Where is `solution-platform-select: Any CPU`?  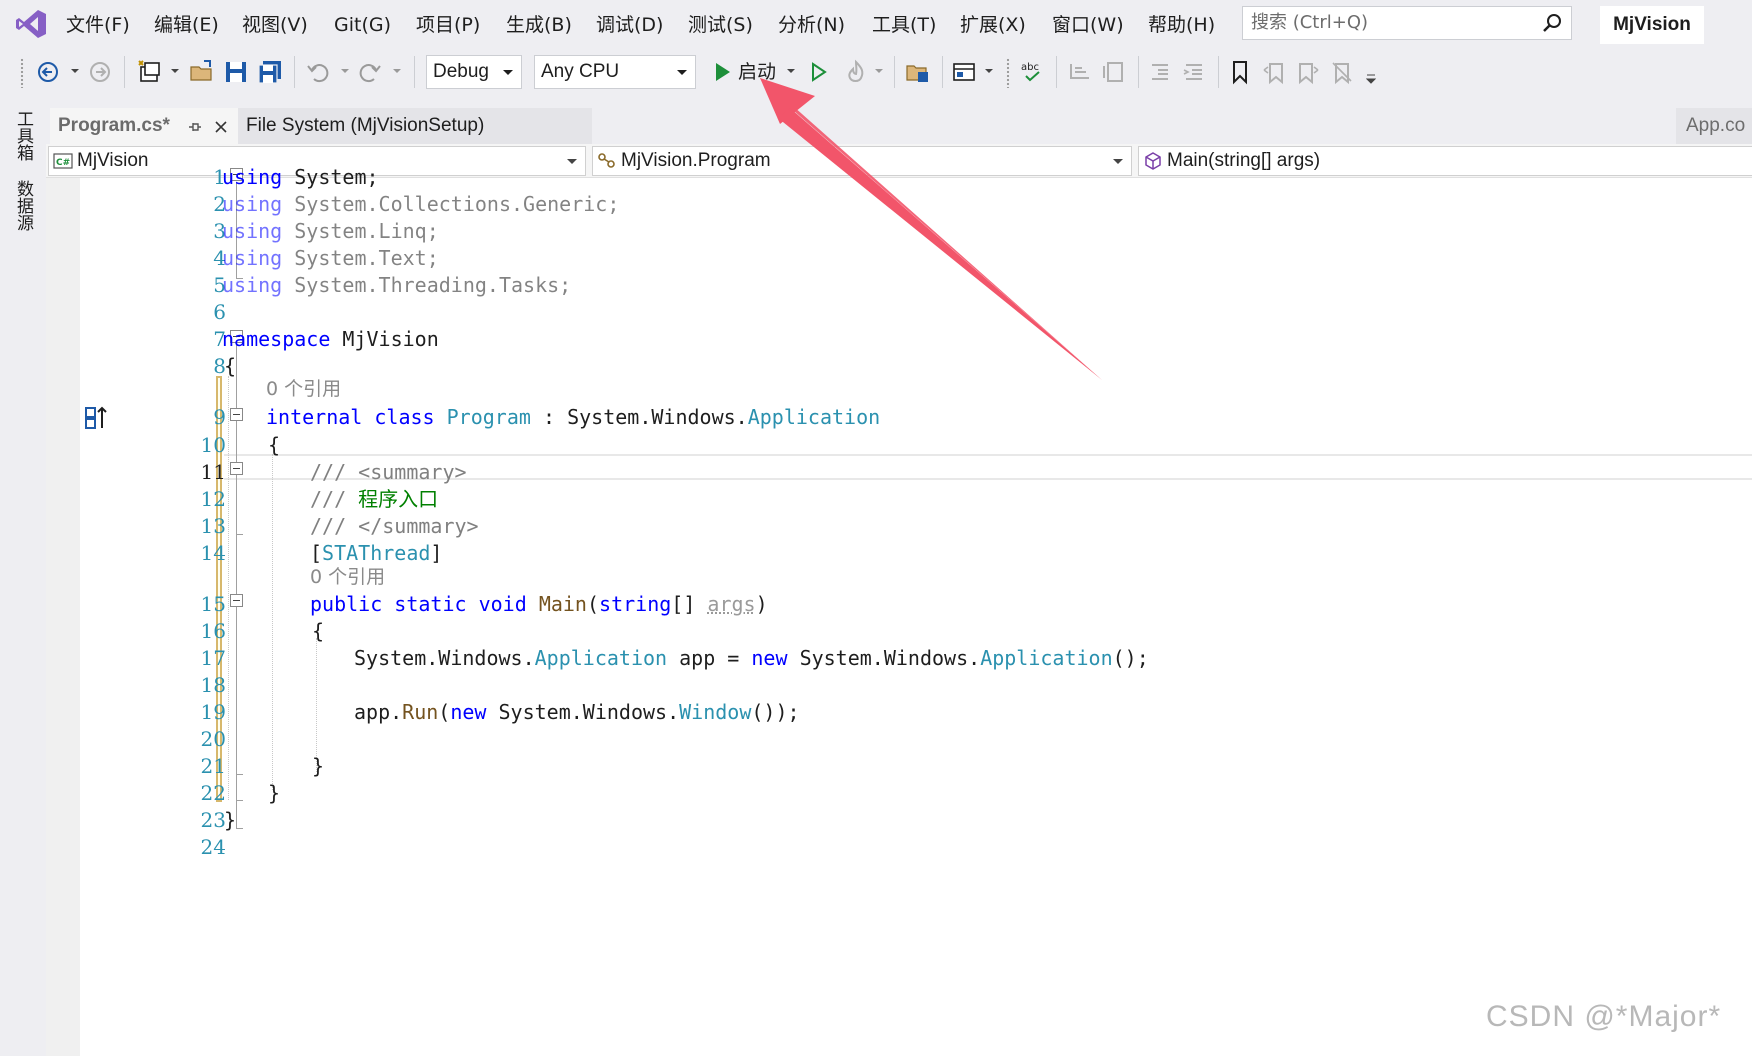 solution-platform-select: Any CPU is located at coordinates (615, 72).